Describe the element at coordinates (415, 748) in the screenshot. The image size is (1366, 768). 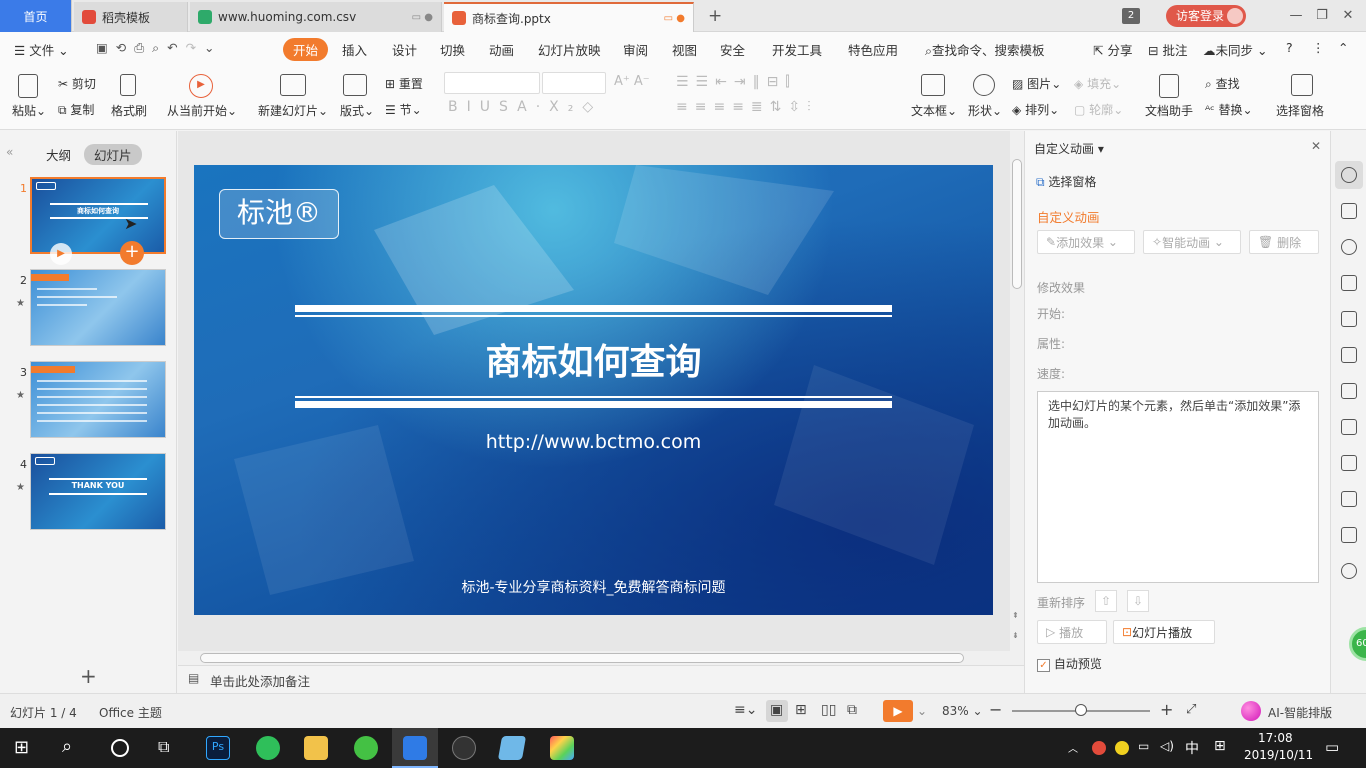
I see `wps-icon` at that location.